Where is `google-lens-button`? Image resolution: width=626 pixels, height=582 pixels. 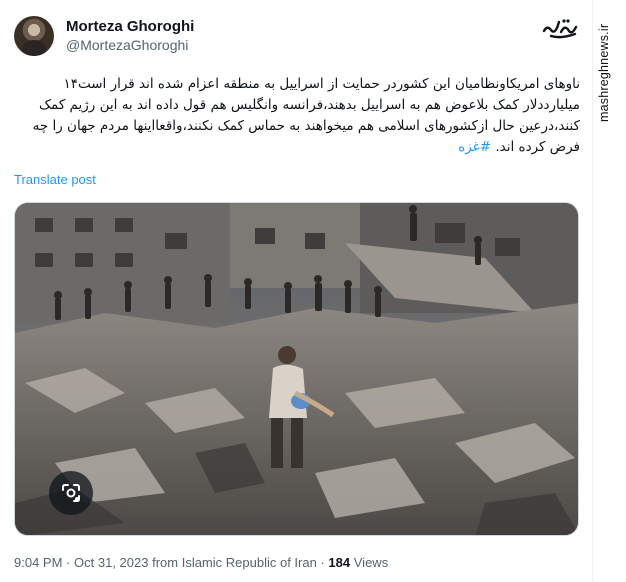
google-lens-button is located at coordinates (71, 493).